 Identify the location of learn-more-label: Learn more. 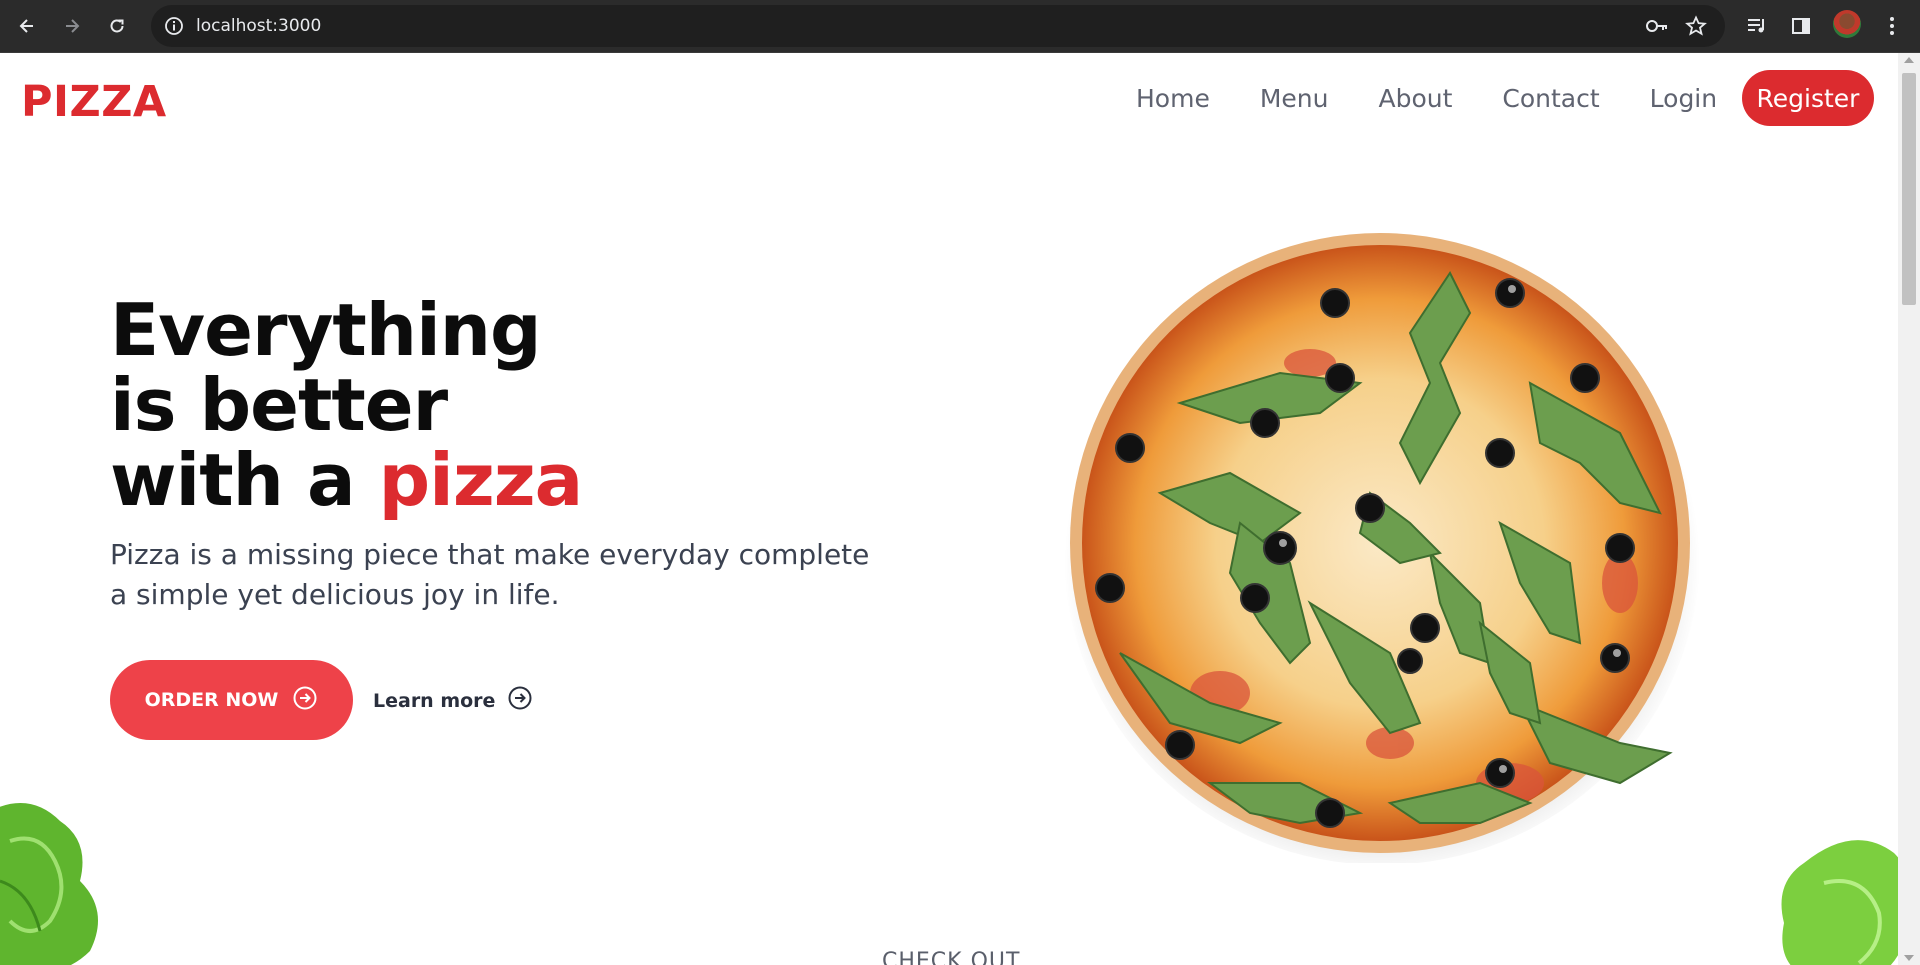
(434, 700).